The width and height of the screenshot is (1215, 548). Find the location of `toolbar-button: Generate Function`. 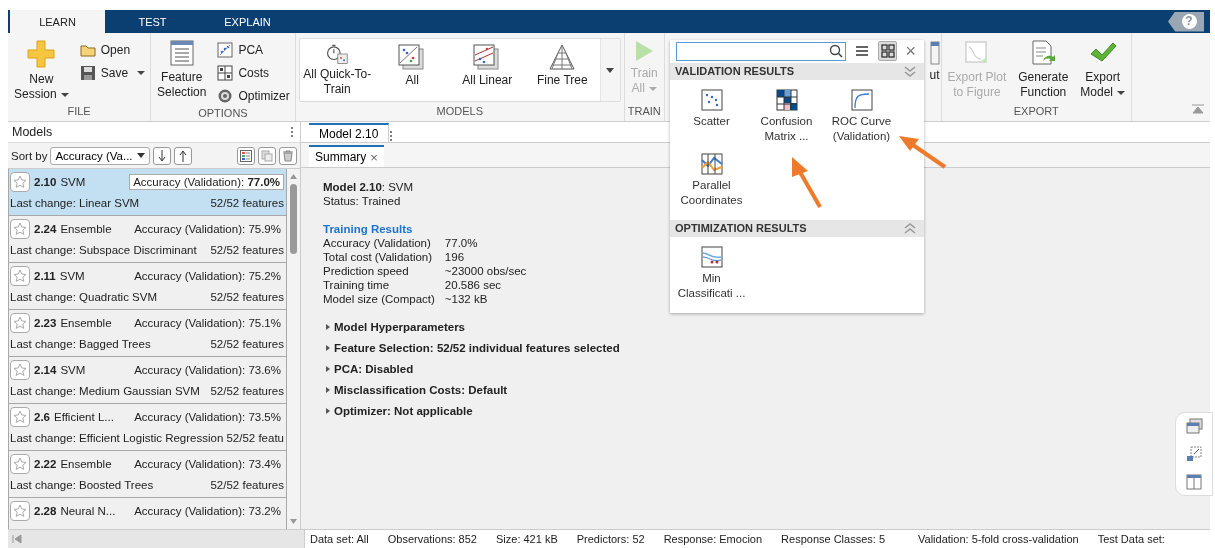

toolbar-button: Generate Function is located at coordinates (1043, 69).